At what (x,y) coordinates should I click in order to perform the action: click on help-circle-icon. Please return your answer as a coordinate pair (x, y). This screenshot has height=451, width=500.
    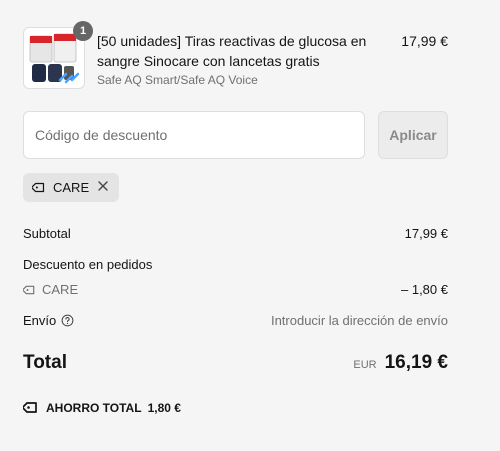
    Looking at the image, I should click on (67, 320).